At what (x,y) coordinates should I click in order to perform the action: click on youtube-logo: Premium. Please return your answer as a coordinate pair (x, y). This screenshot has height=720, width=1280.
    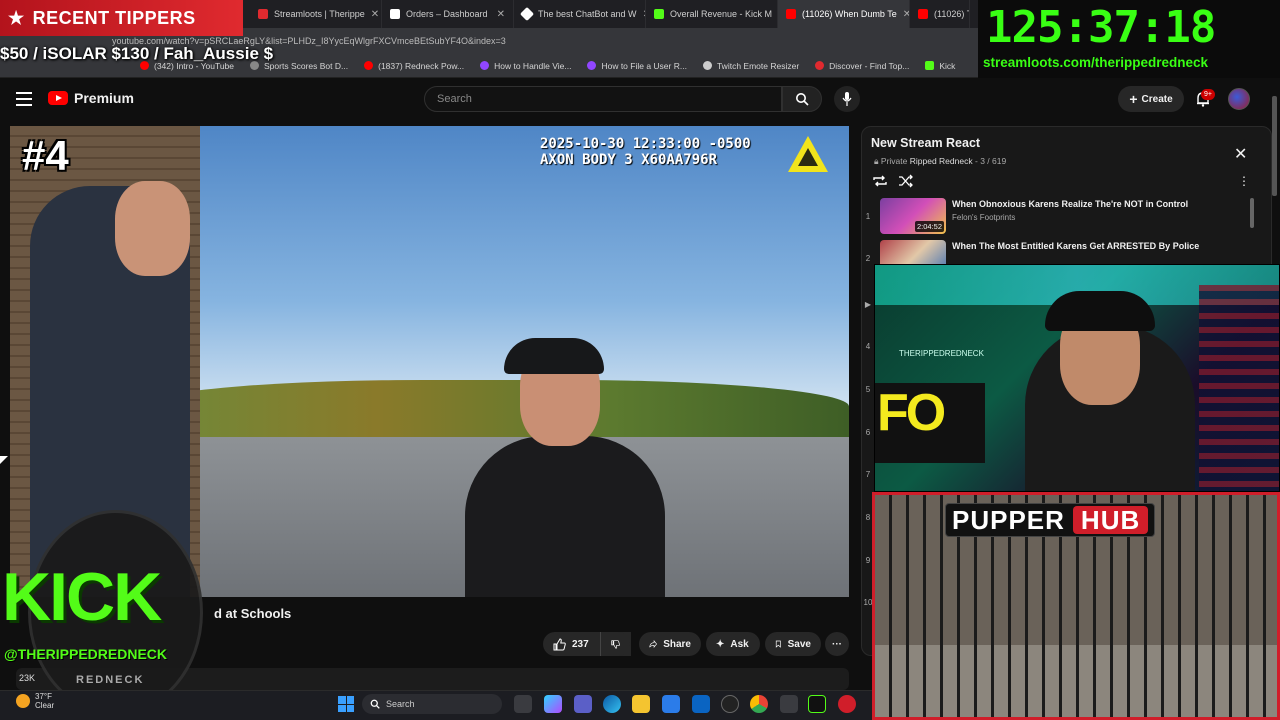
    Looking at the image, I should click on (91, 98).